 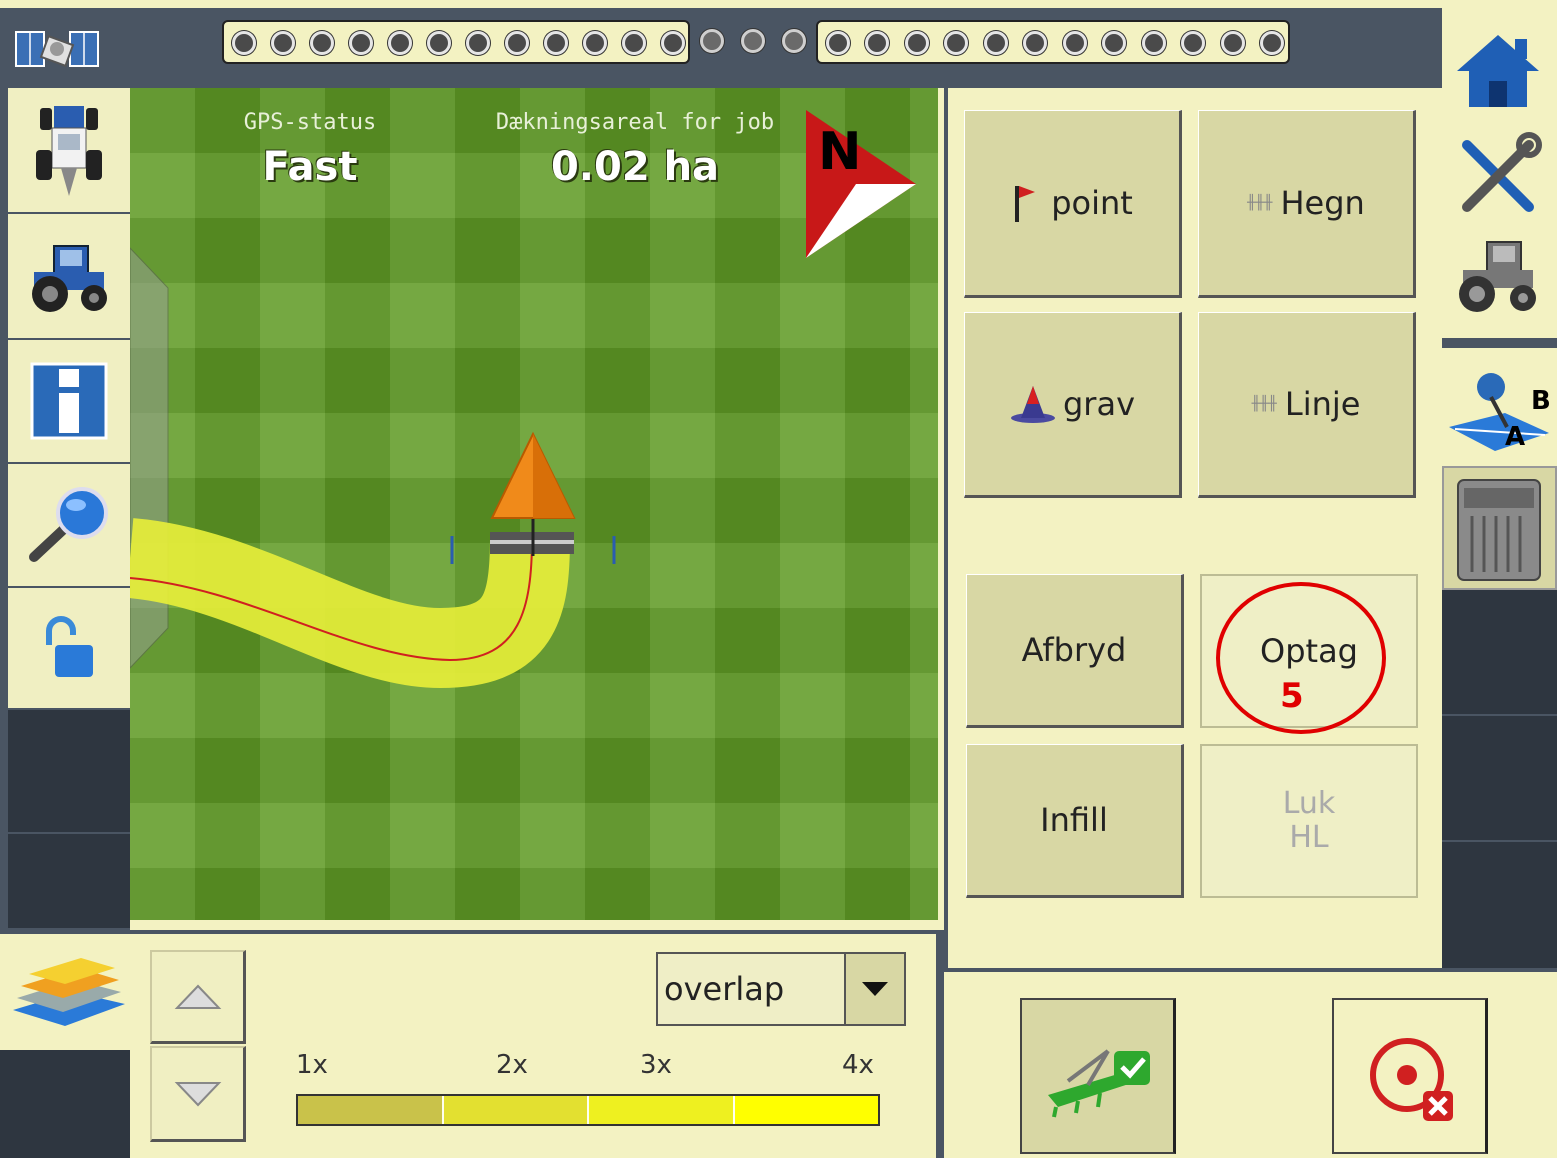 I want to click on cancel-recording-button, so click(x=1410, y=1076).